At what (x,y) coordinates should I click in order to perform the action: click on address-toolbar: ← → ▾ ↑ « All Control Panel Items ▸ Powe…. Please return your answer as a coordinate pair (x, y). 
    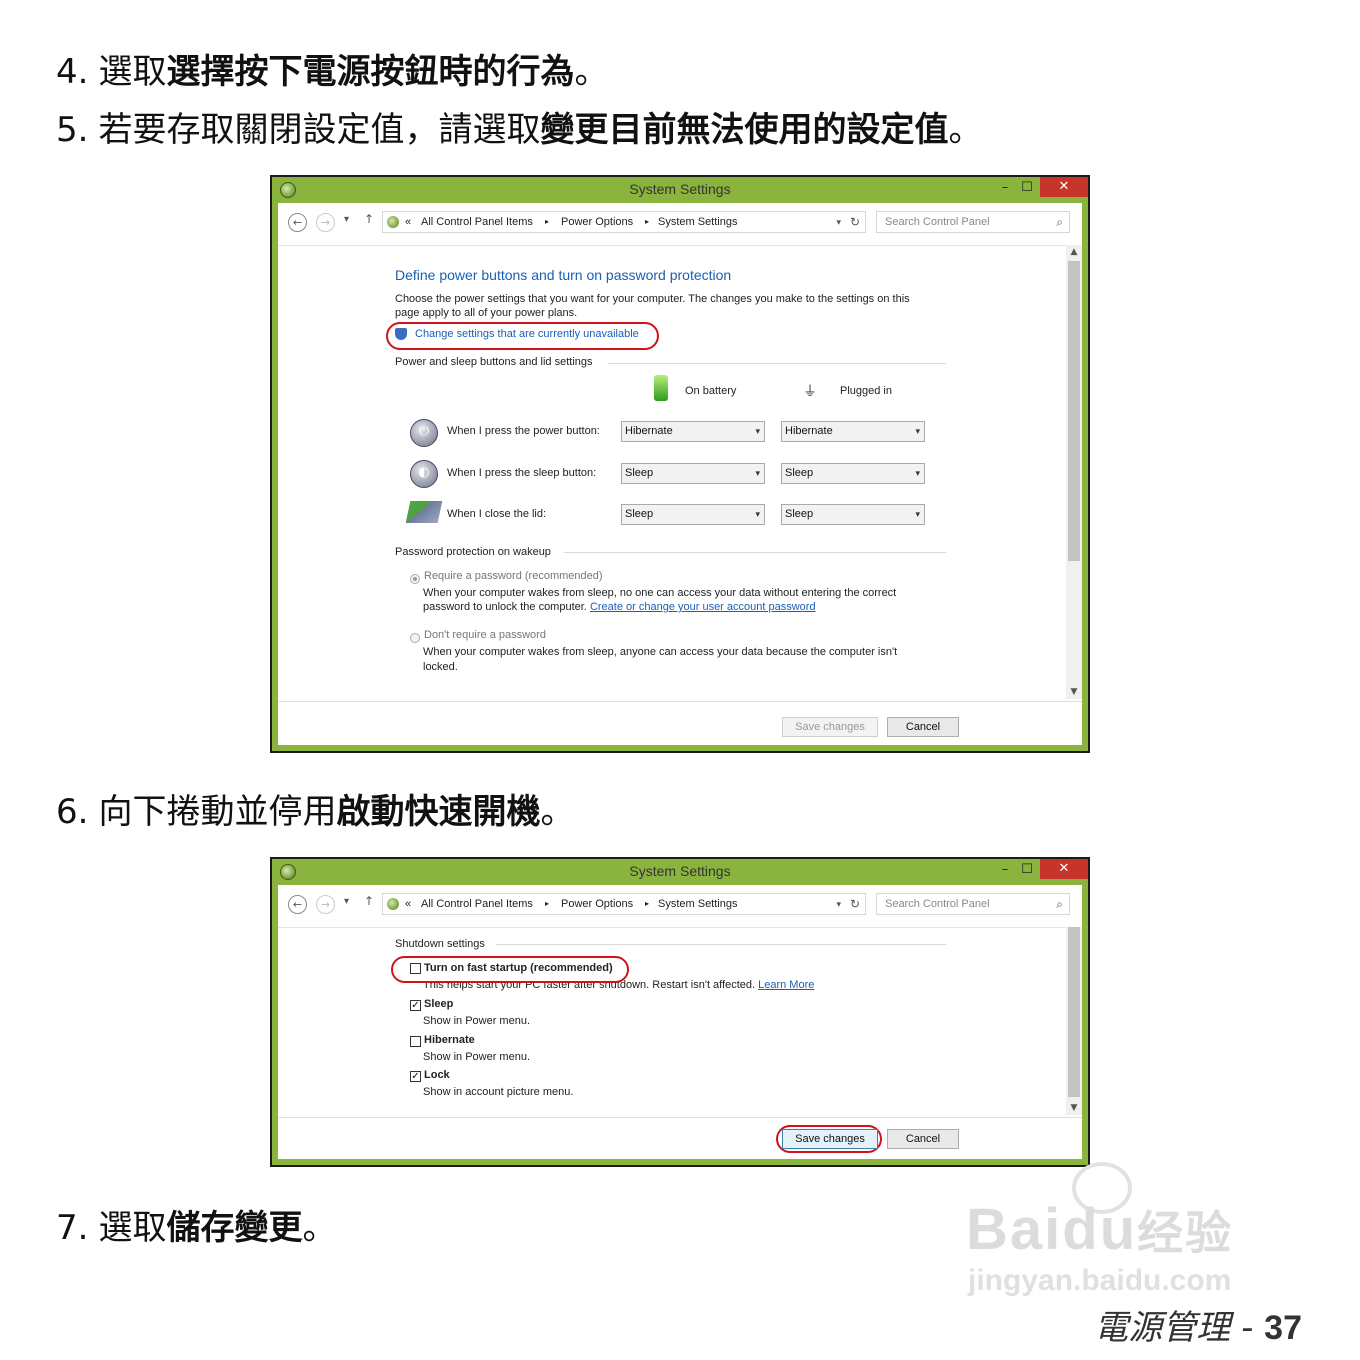
    Looking at the image, I should click on (680, 224).